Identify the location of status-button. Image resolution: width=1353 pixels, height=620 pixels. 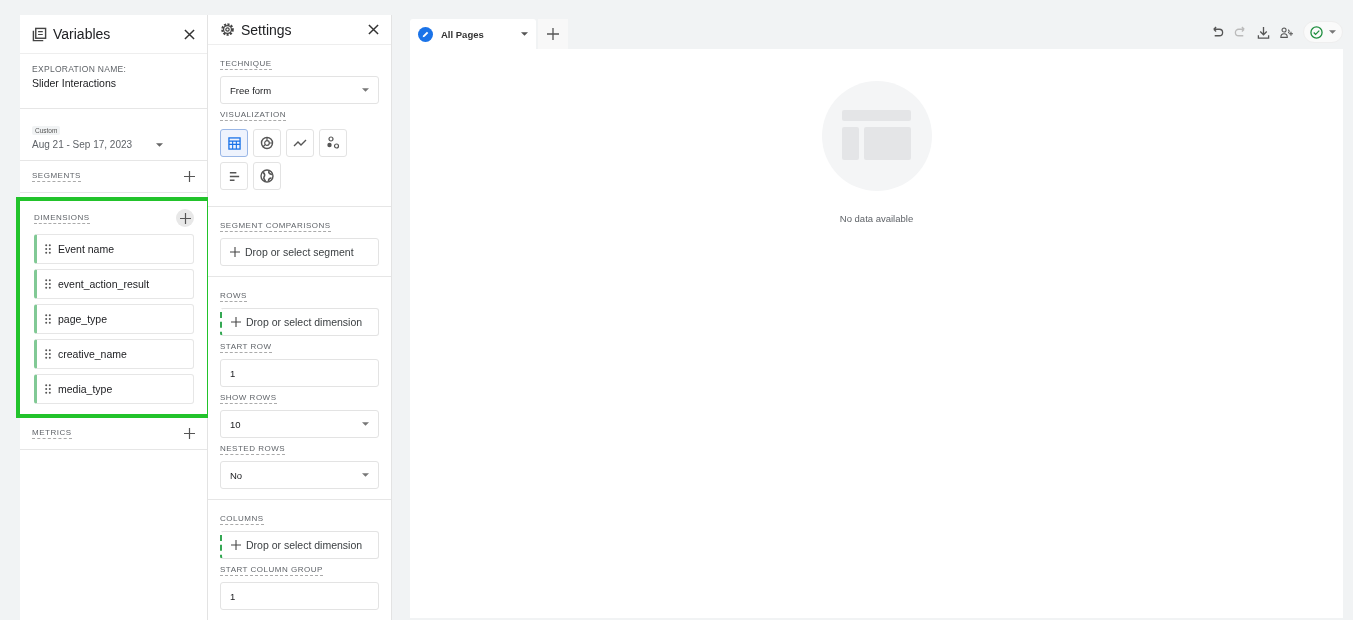
(1323, 32).